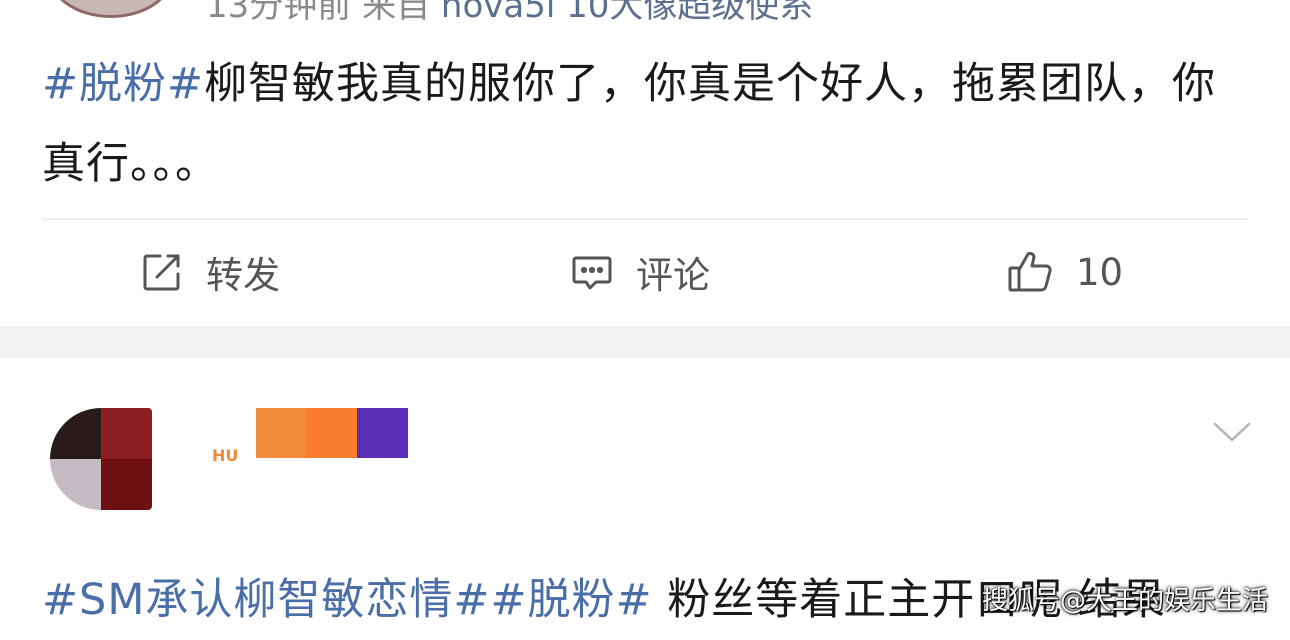  I want to click on comment-bubble-icon, so click(592, 272).